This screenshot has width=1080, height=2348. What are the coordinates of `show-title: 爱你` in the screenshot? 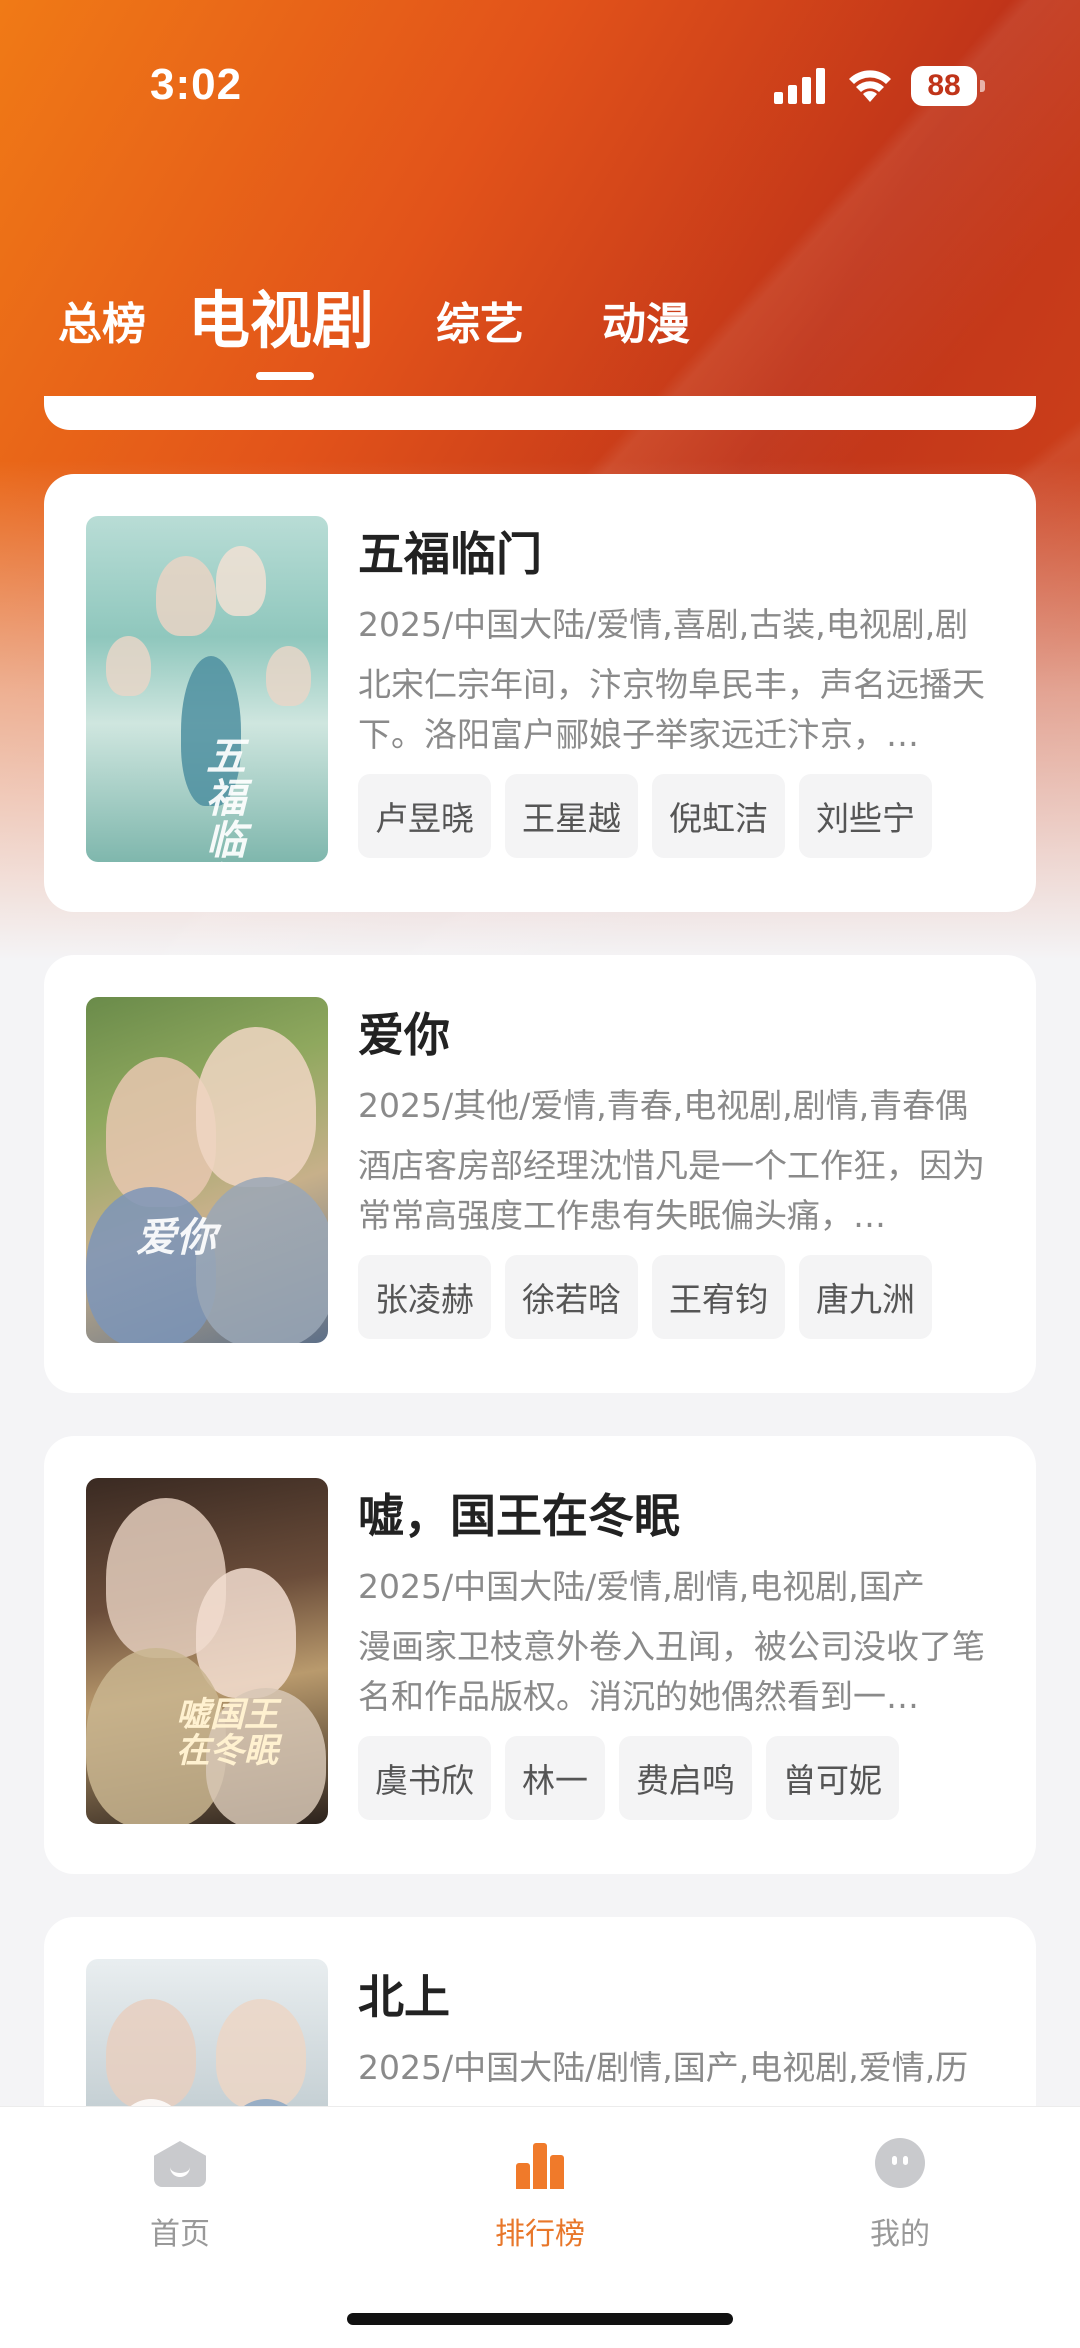 It's located at (404, 1035).